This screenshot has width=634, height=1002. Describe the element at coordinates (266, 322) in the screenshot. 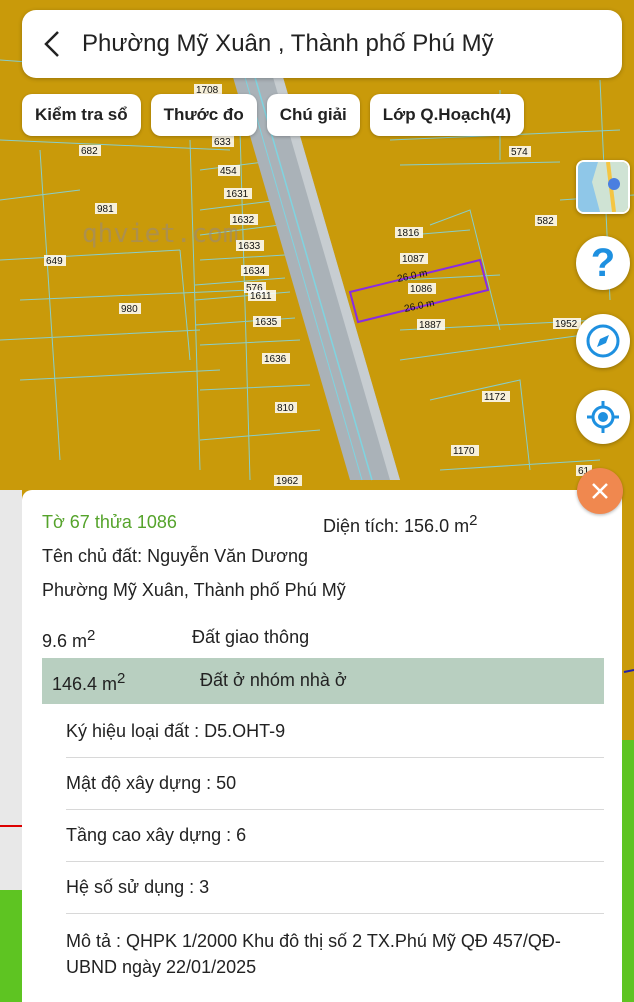

I see `parcel-number-label: 1635` at that location.